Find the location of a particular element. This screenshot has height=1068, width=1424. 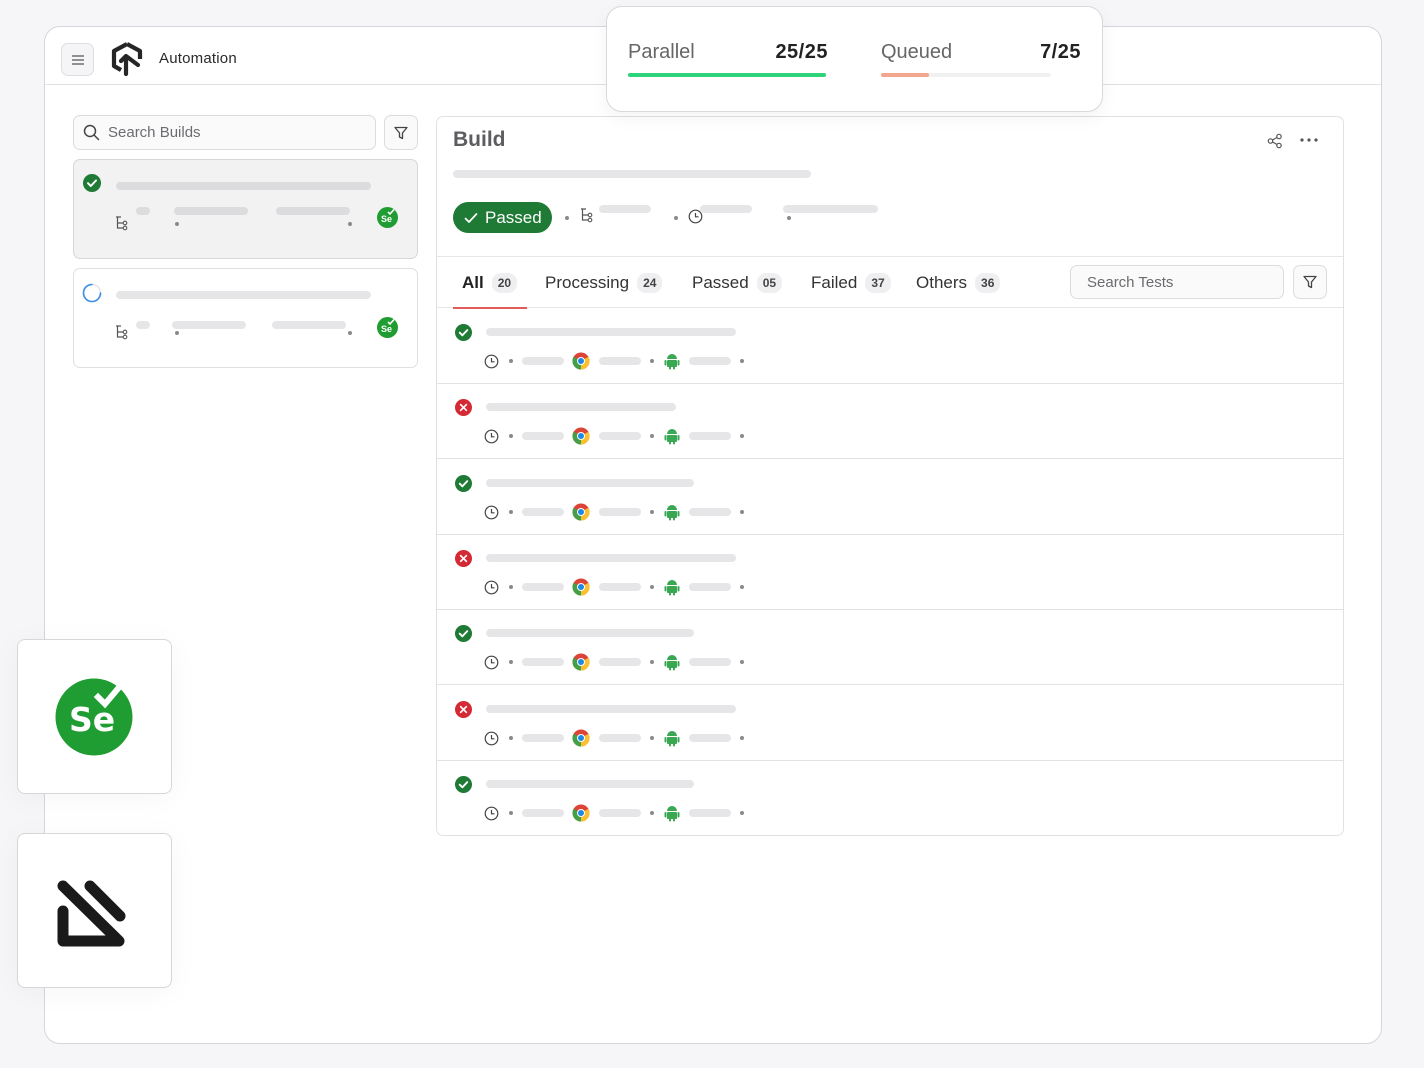

search-builds-field is located at coordinates (224, 132).